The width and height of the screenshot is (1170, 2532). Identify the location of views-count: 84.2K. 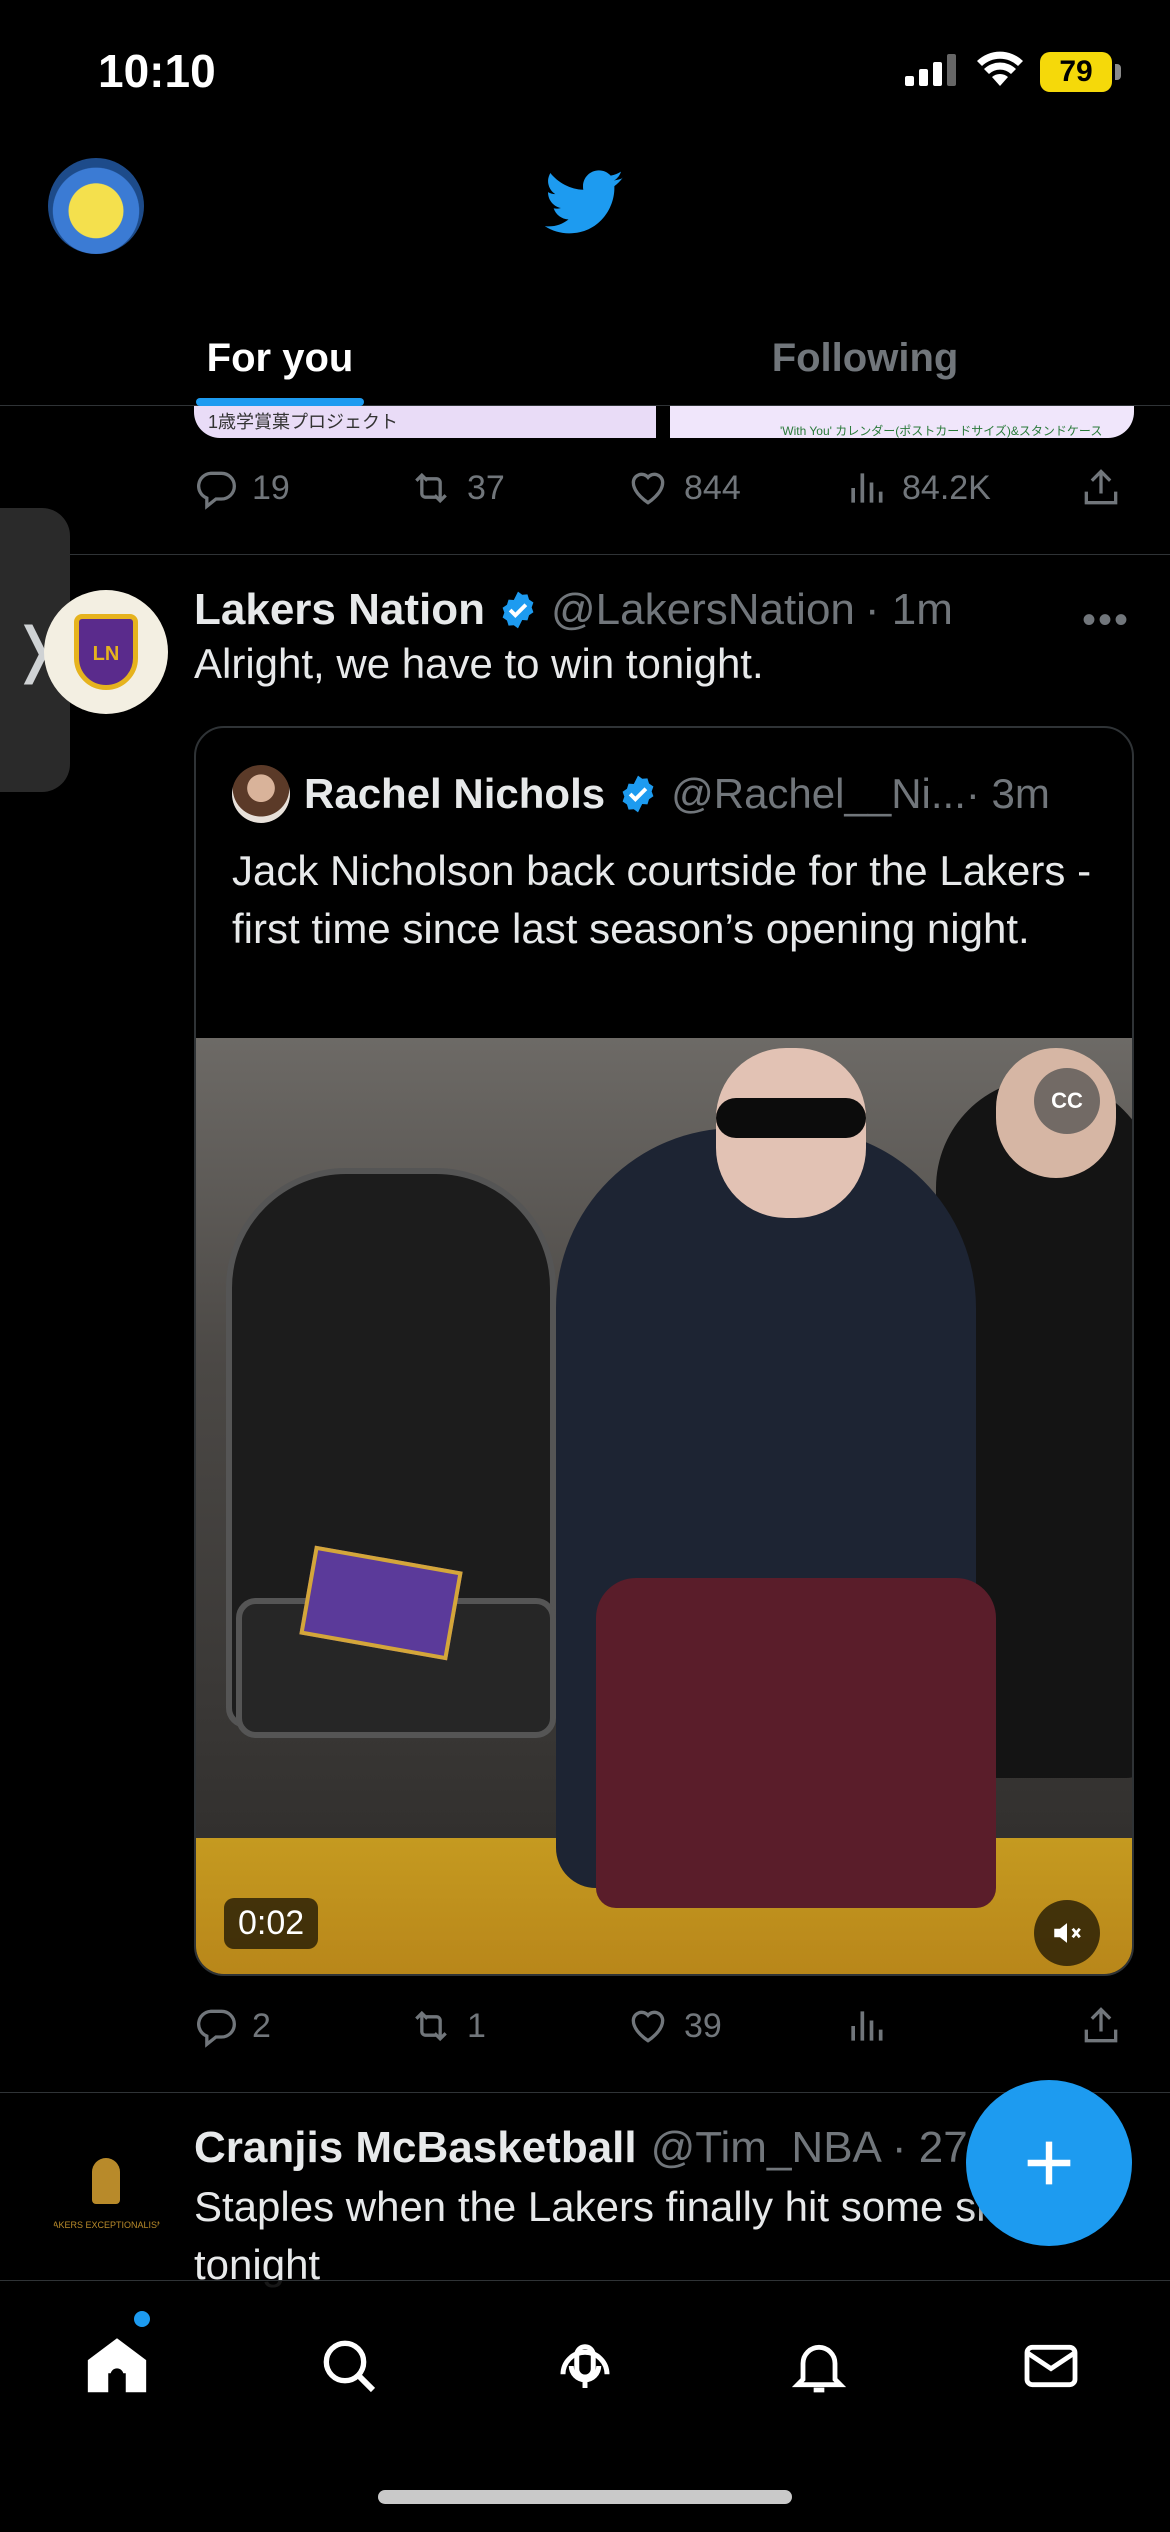
(946, 487).